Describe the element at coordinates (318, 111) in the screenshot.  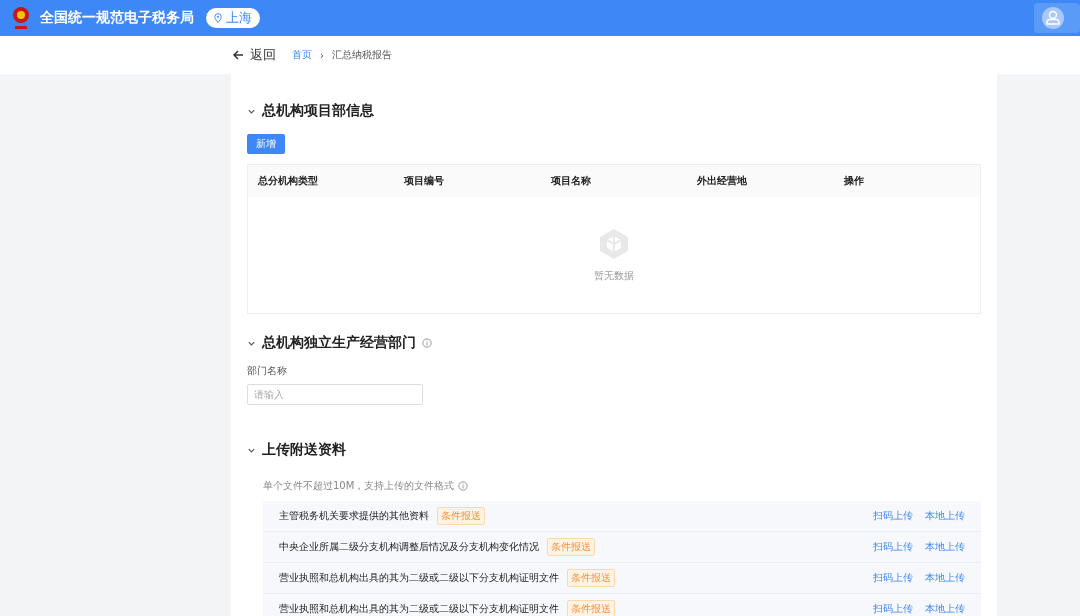
I see `section-title: 总机构项目部信息` at that location.